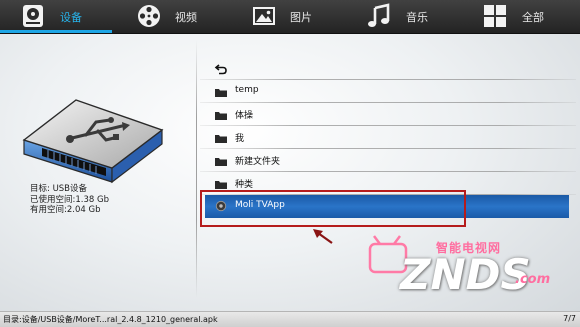  Describe the element at coordinates (533, 17) in the screenshot. I see `tab-label: 全部` at that location.